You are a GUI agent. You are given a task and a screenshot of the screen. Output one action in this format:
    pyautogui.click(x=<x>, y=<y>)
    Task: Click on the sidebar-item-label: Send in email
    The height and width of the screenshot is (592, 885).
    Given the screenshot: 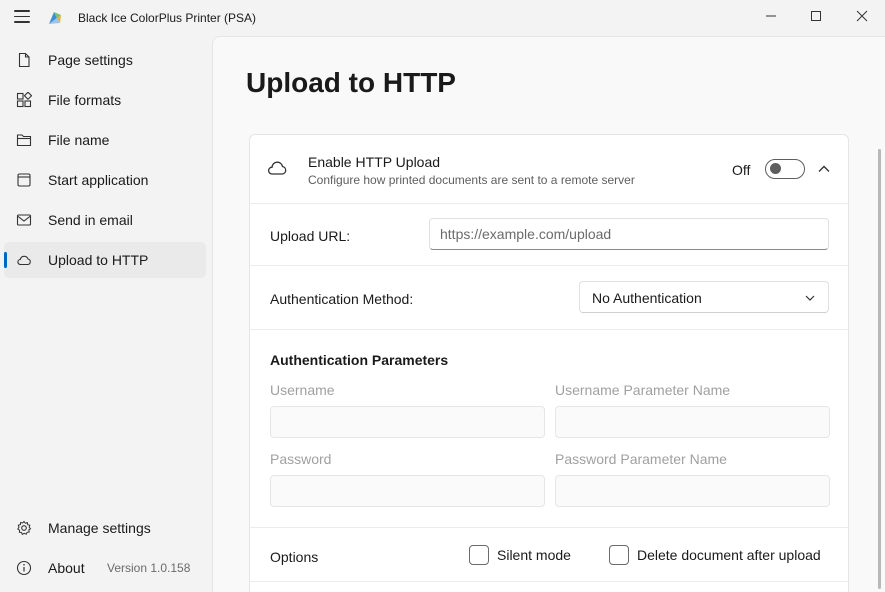 What is the action you would take?
    pyautogui.click(x=90, y=220)
    